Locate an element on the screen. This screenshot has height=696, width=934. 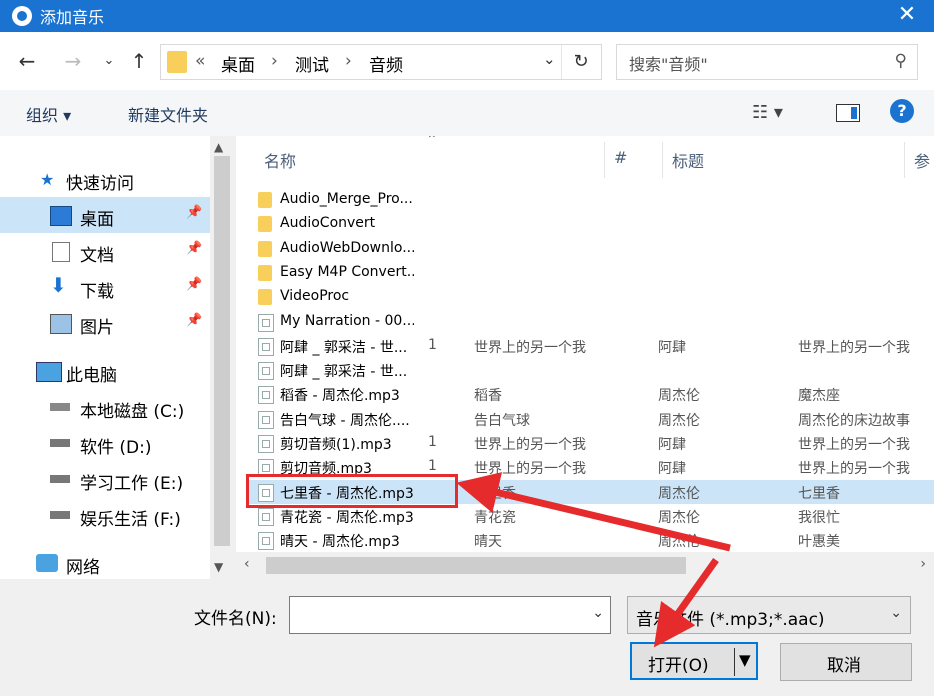
annotation-arrows is located at coordinates (593, 560).